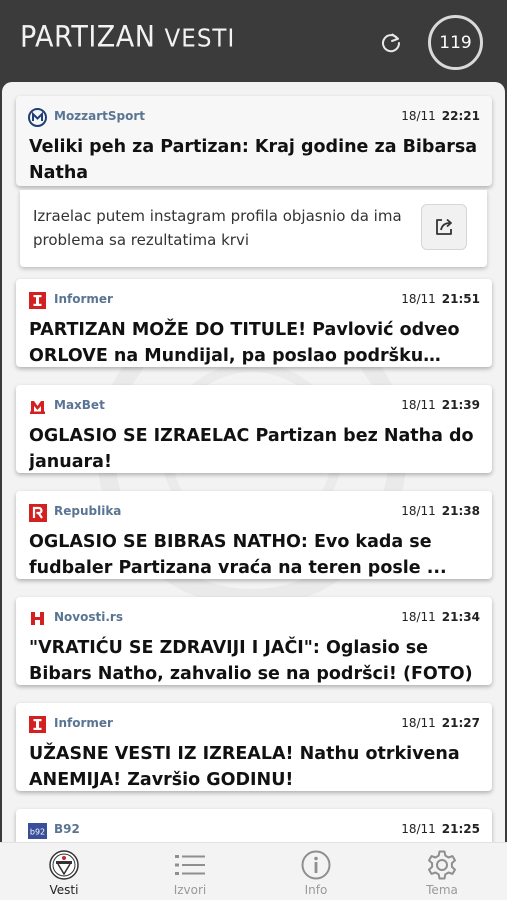 The width and height of the screenshot is (507, 900). What do you see at coordinates (79, 405) in the screenshot?
I see `source-name: MaxBet` at bounding box center [79, 405].